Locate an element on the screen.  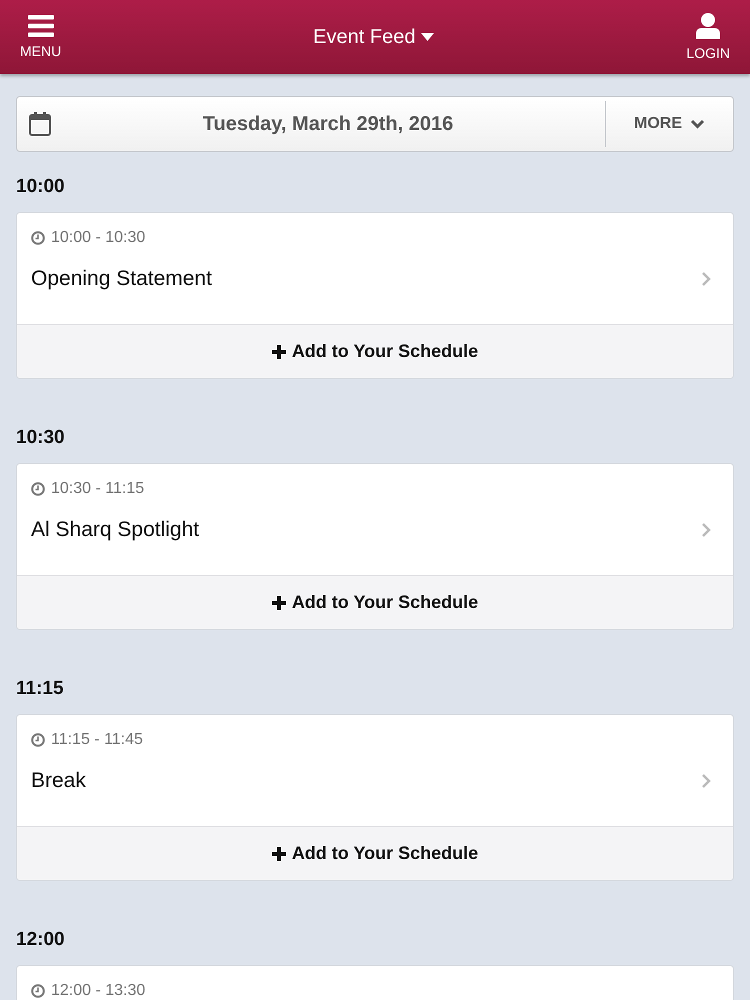
event-time: 12:00 - 13:30 is located at coordinates (98, 991).